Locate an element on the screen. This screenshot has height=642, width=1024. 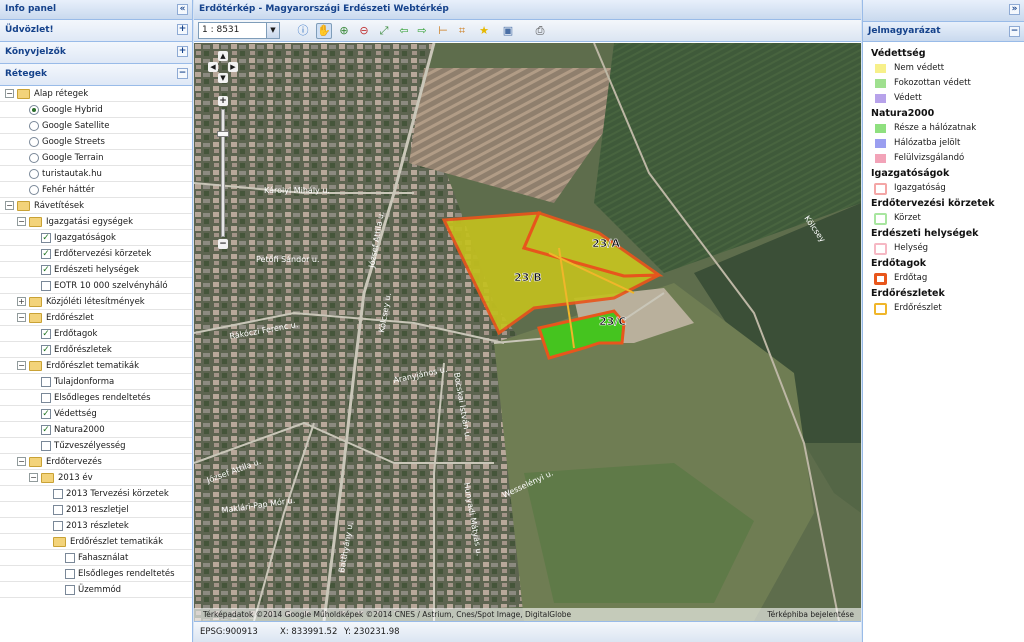
pan-down-icon: ▼ is located at coordinates (223, 78).